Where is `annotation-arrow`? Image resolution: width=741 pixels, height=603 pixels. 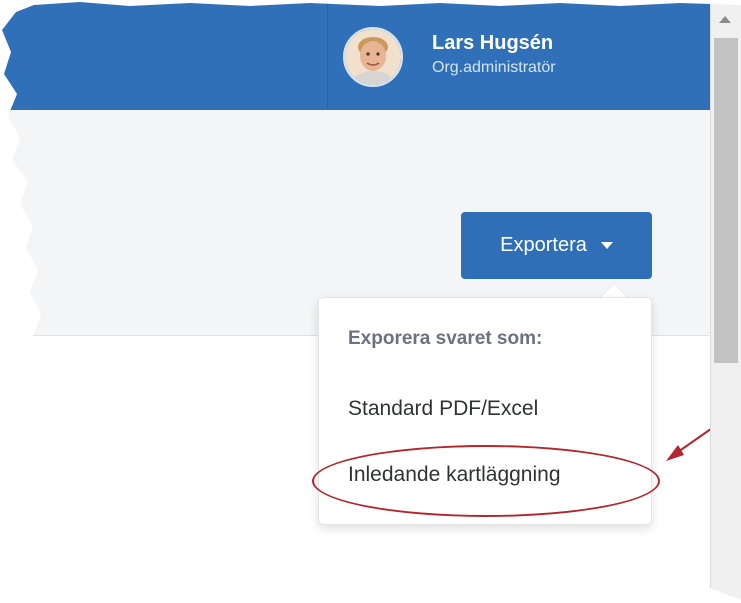
annotation-arrow is located at coordinates (703, 434).